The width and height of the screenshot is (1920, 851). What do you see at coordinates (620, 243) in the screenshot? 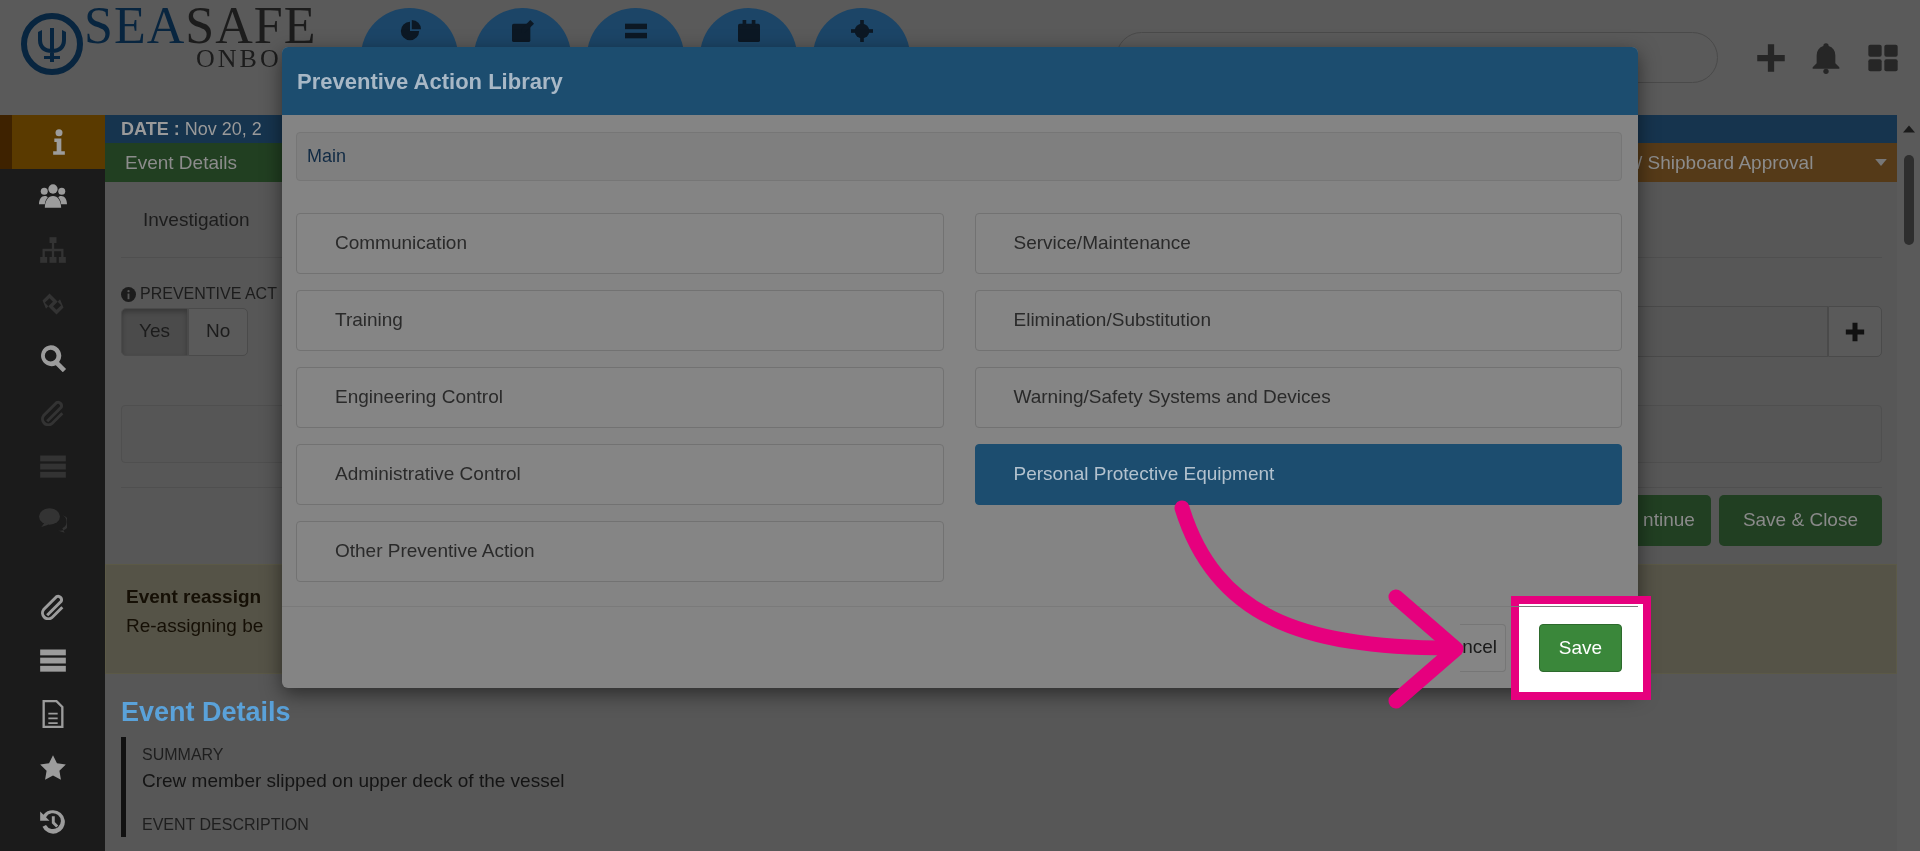
I see `option-button: Communication` at bounding box center [620, 243].